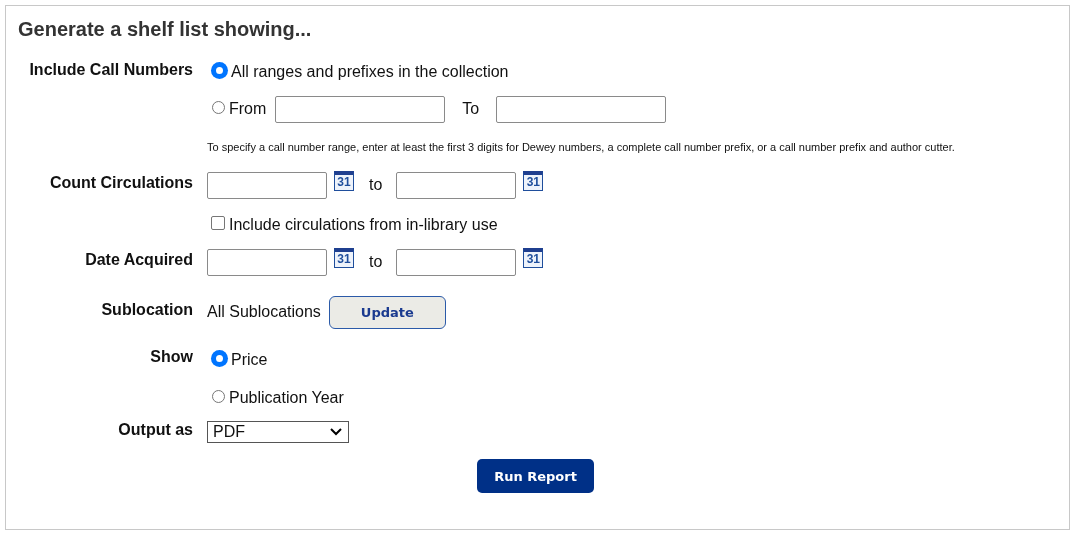 The image size is (1074, 534). I want to click on update-button: Update, so click(387, 312).